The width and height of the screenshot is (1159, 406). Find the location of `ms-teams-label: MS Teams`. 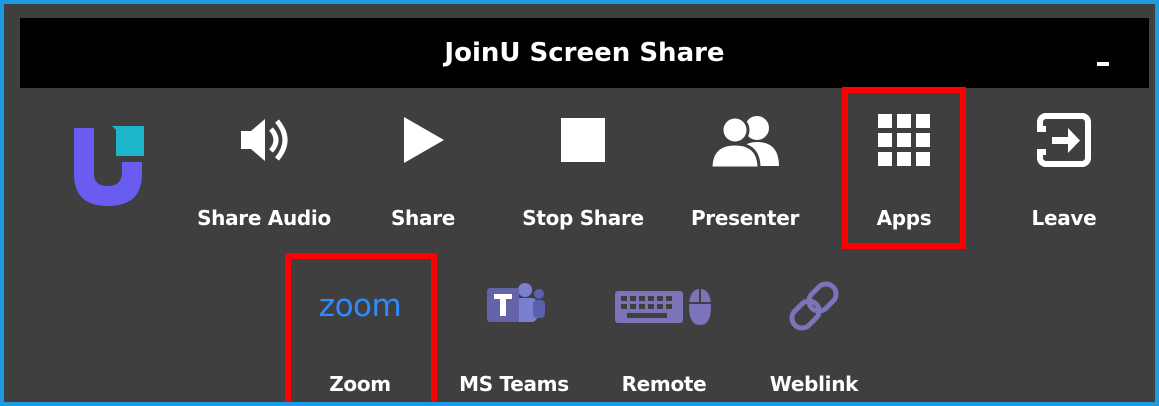

ms-teams-label: MS Teams is located at coordinates (514, 384).